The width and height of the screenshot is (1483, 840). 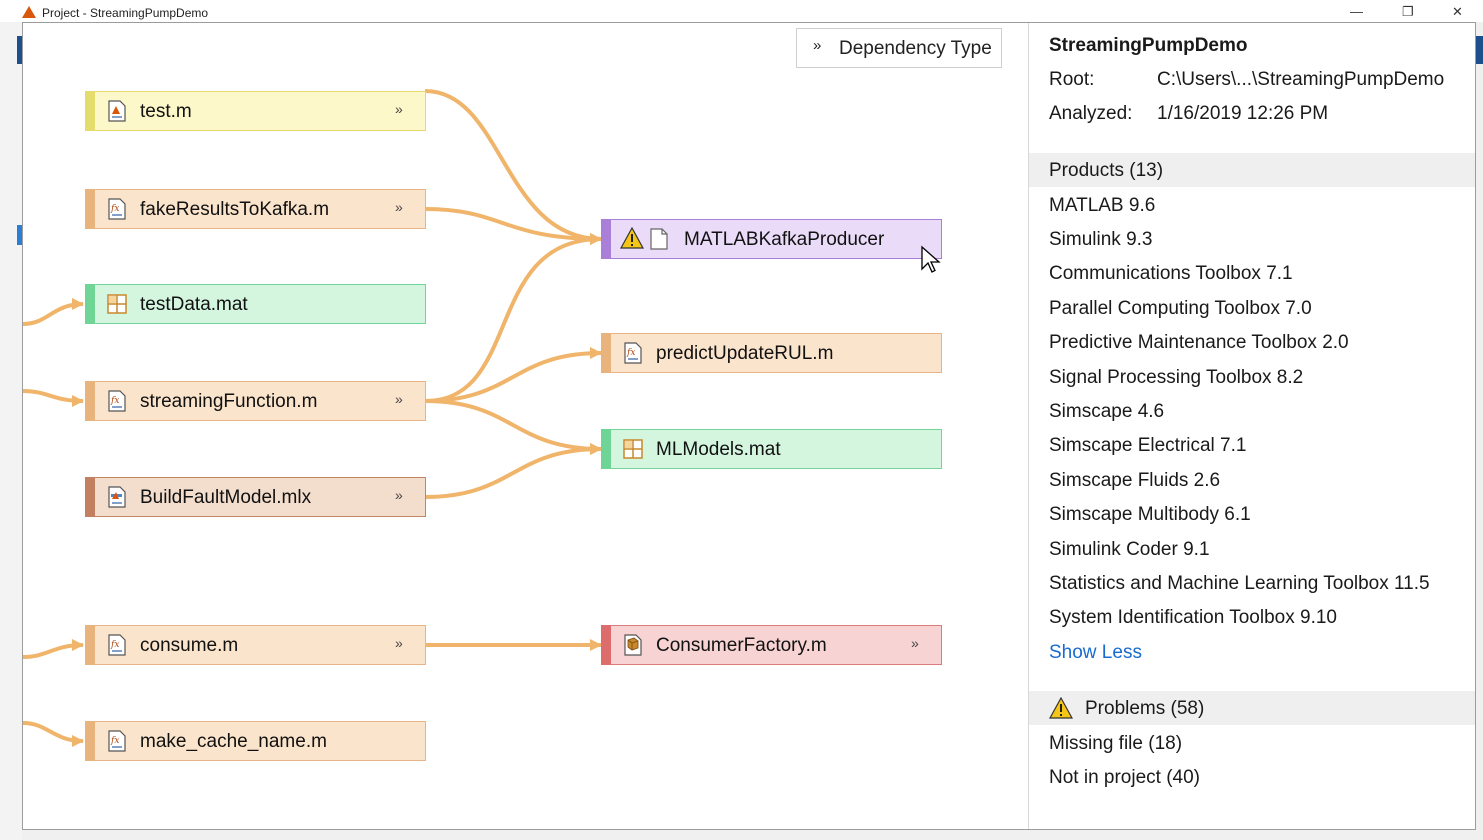 I want to click on root-value: C:\Users\...\StreamingPumpDemo, so click(x=1301, y=79).